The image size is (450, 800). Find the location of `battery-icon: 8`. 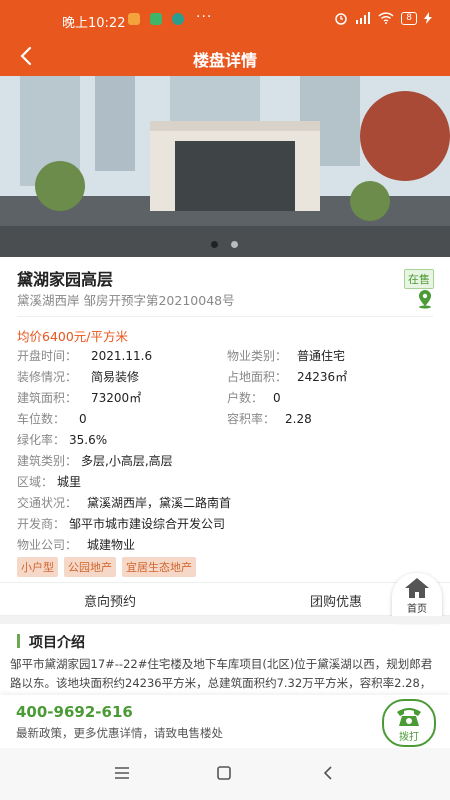

battery-icon: 8 is located at coordinates (409, 18).